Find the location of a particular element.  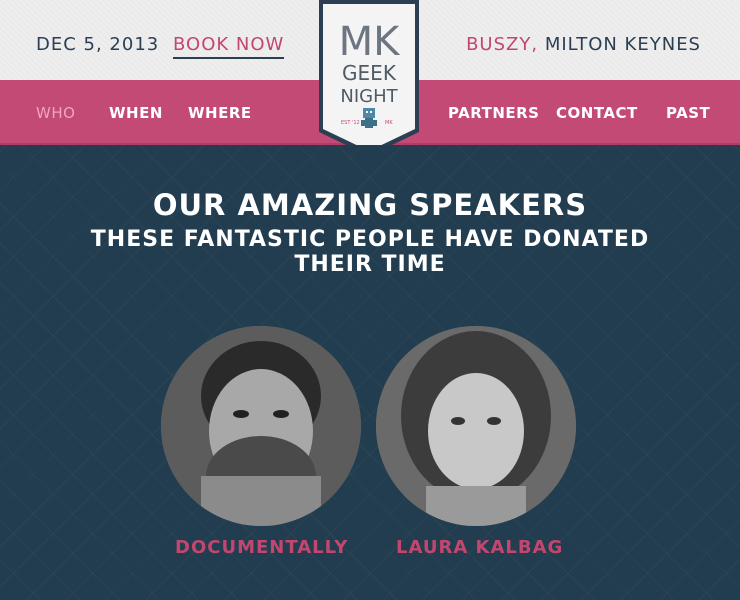

mk-geek-night-logo: MK GEEK NIGHT EST '12 MK is located at coordinates (369, 78).